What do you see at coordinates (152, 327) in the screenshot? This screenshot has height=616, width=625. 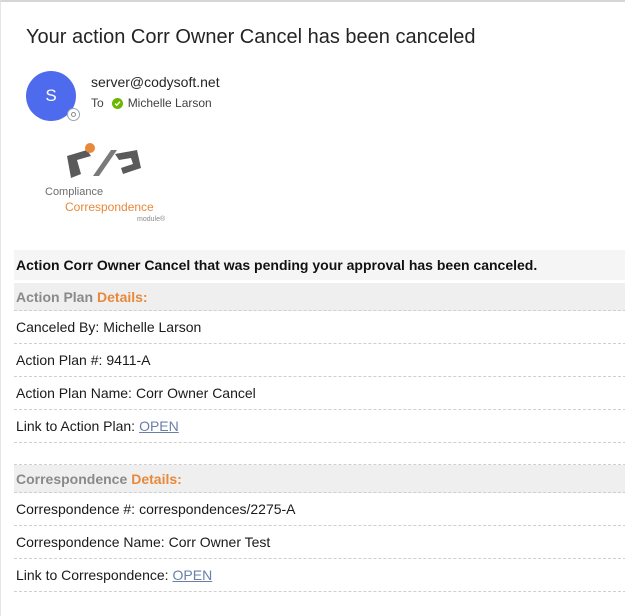 I see `detail-value: Michelle Larson` at bounding box center [152, 327].